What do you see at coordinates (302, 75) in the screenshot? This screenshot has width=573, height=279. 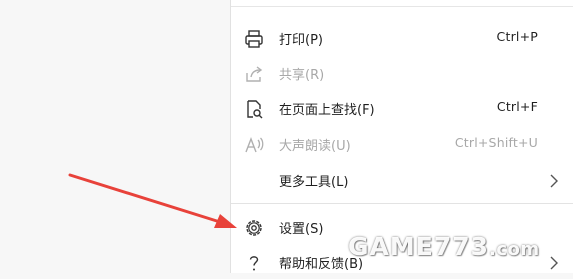 I see `menu-item-share-label: 共享(R)` at bounding box center [302, 75].